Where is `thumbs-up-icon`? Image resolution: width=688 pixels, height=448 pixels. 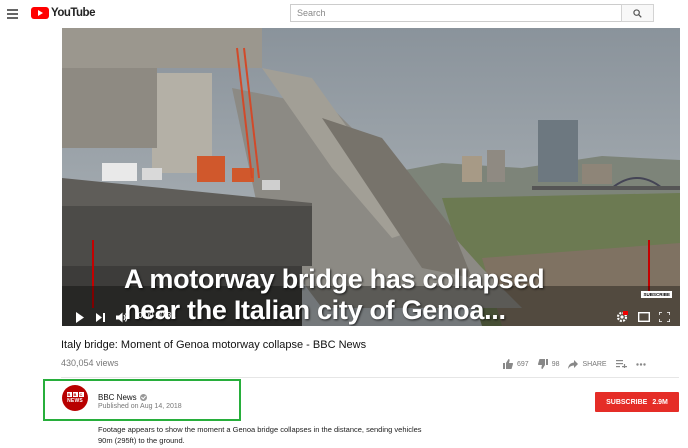 thumbs-up-icon is located at coordinates (508, 364).